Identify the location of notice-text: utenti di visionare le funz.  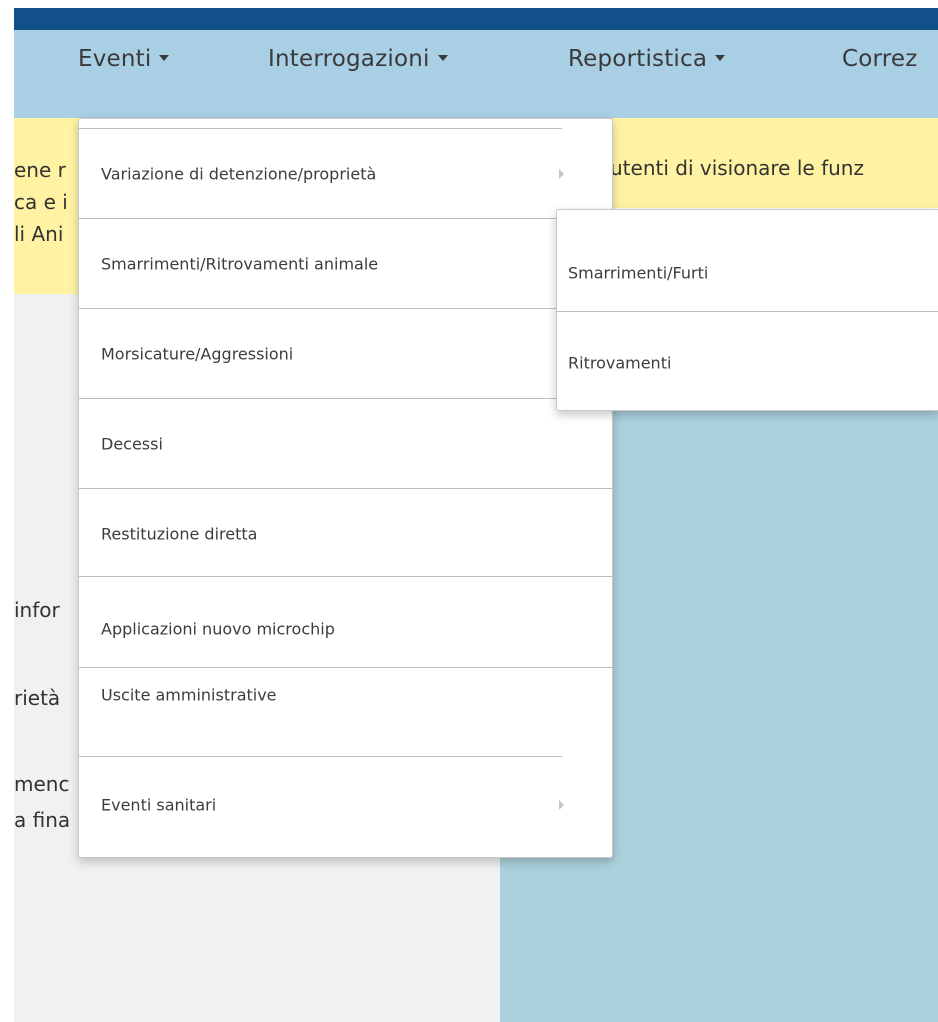
(737, 168).